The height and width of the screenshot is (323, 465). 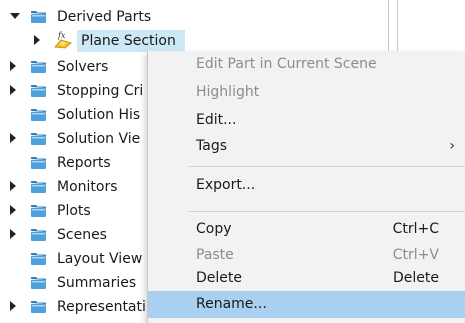 I want to click on tree-item-label: Layout View, so click(x=100, y=259).